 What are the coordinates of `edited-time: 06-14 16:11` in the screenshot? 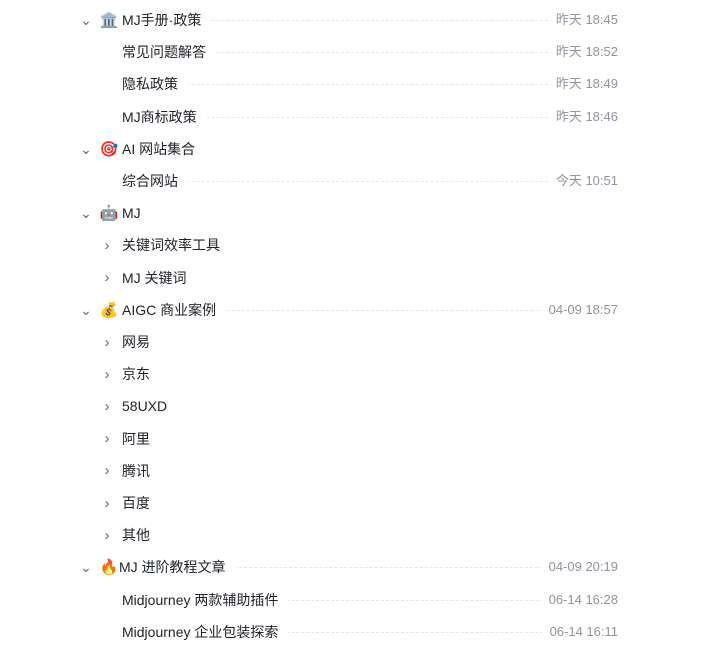 It's located at (579, 631).